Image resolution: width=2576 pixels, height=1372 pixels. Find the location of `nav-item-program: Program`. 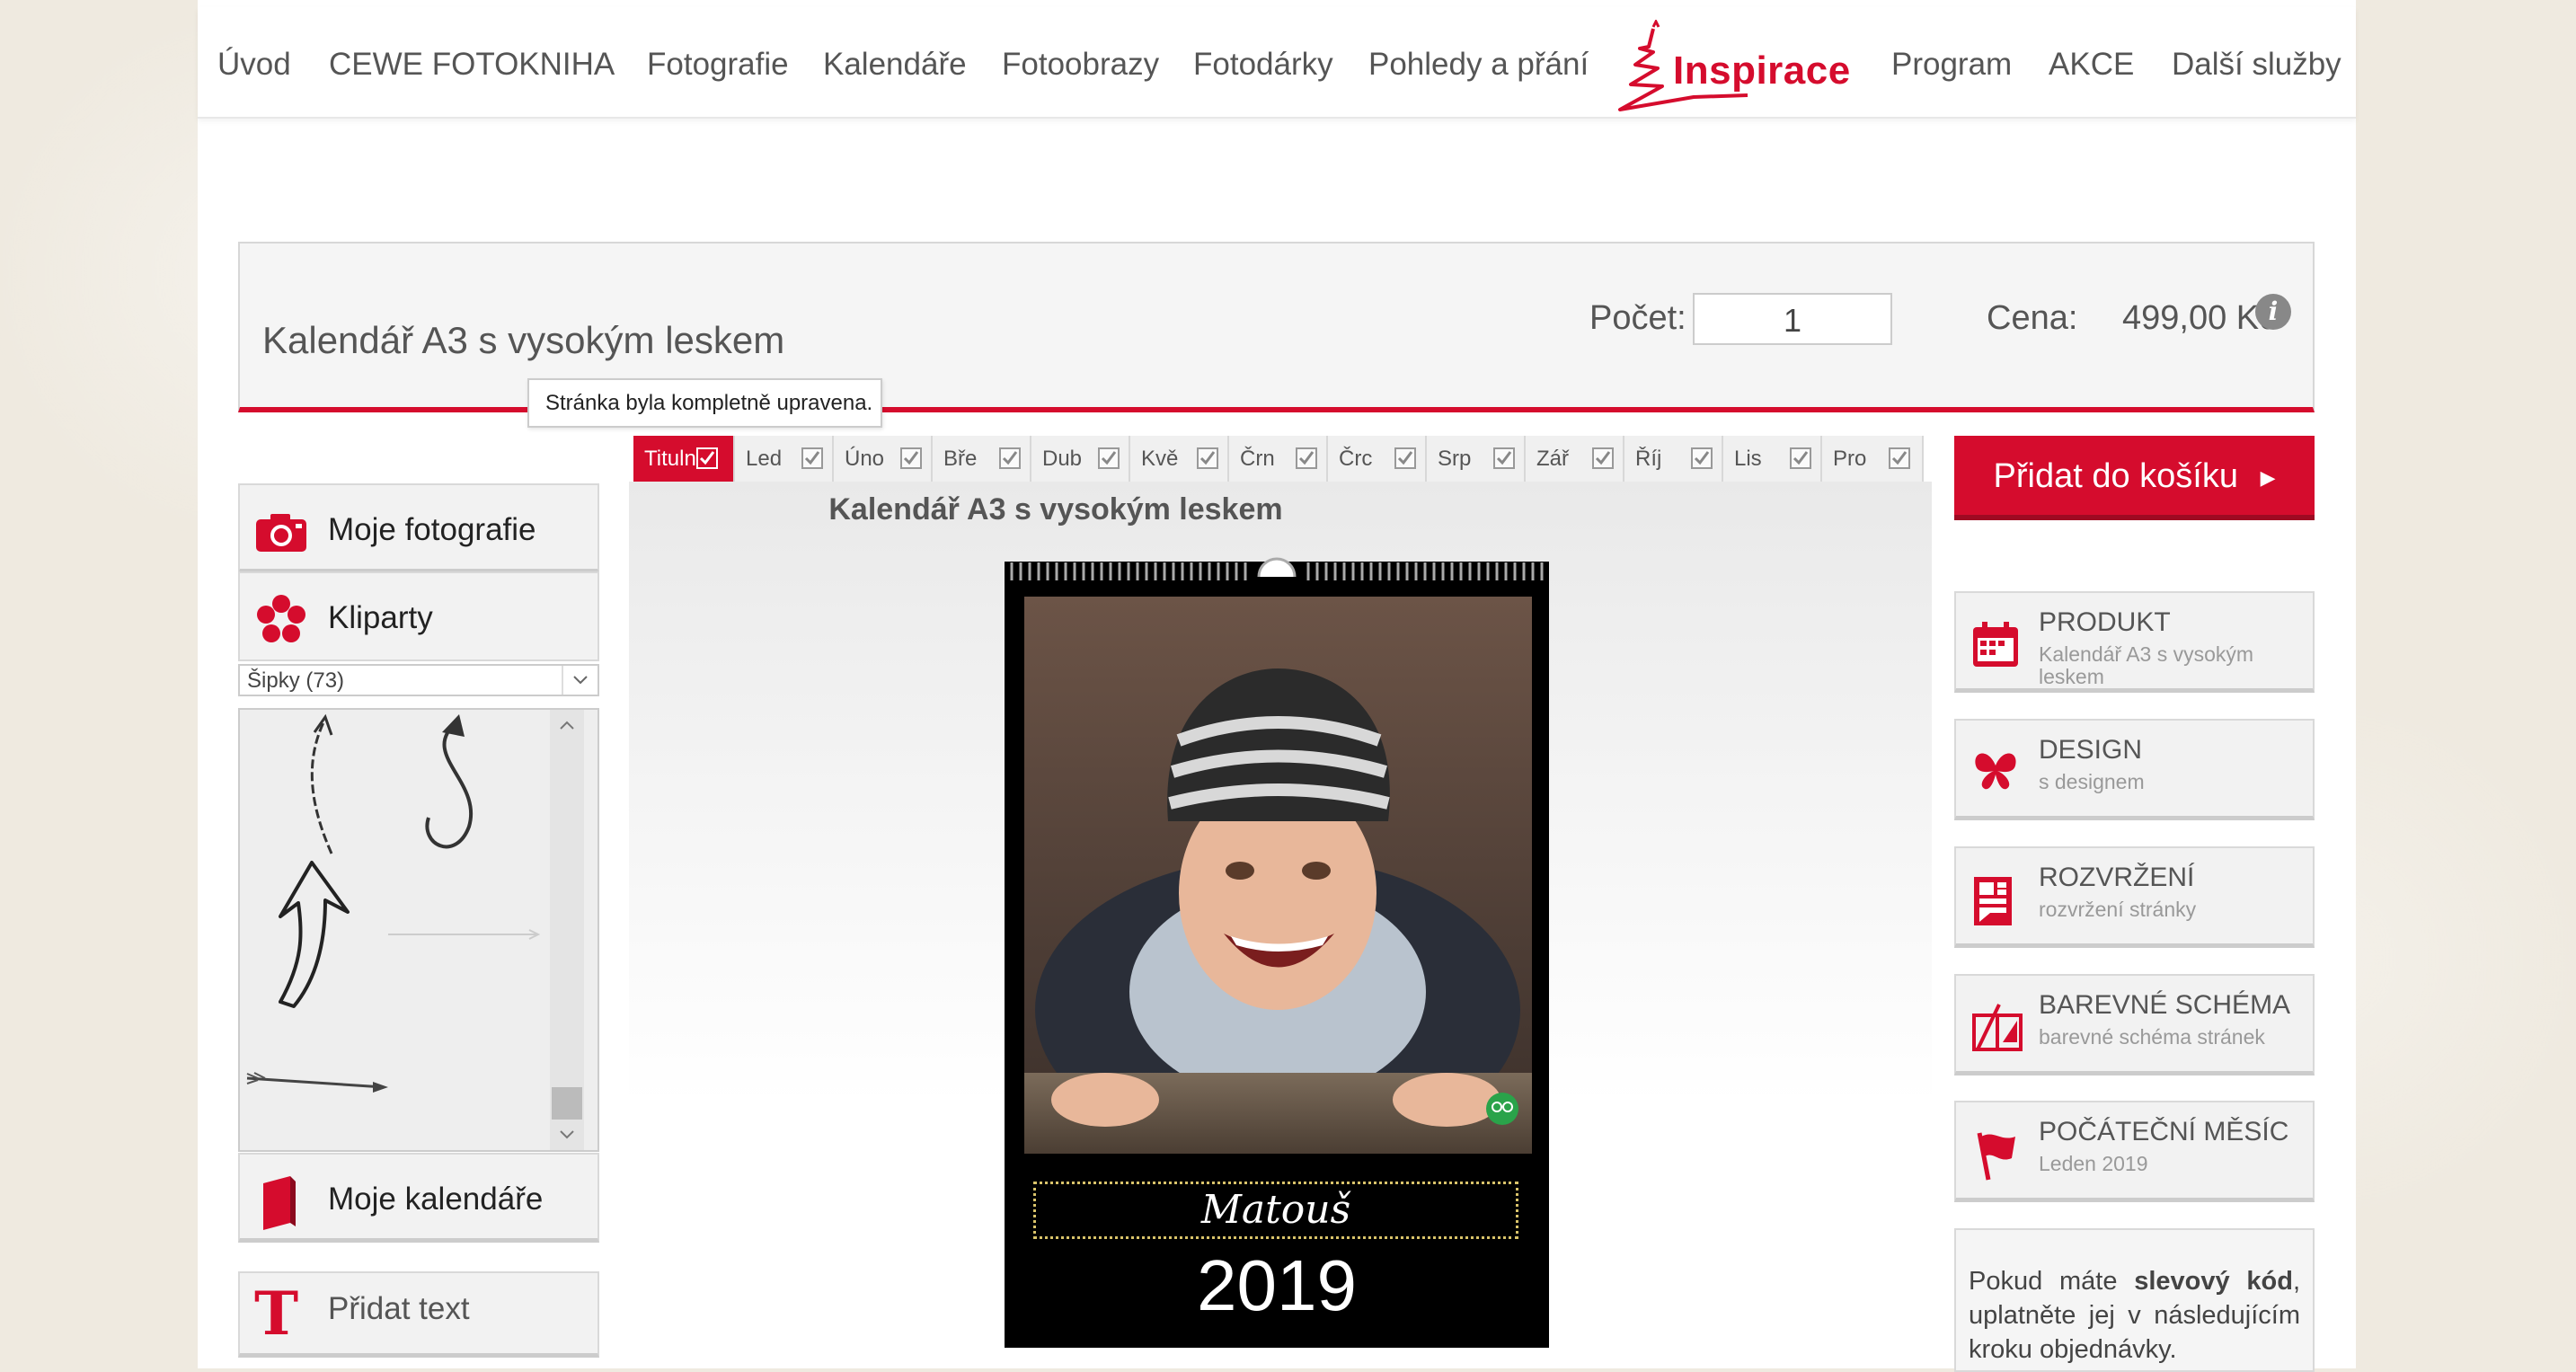

nav-item-program: Program is located at coordinates (1951, 65).